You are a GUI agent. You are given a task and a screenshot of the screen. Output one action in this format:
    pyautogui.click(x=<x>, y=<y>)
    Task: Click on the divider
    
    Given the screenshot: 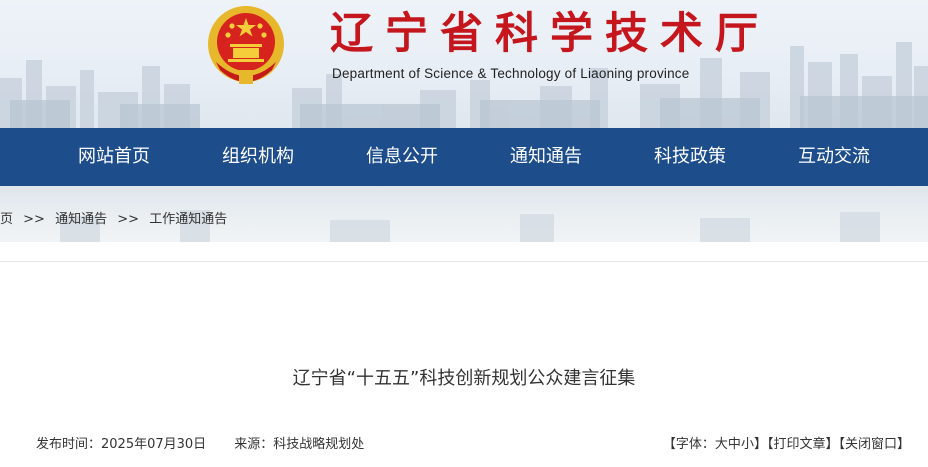 What is the action you would take?
    pyautogui.click(x=464, y=261)
    